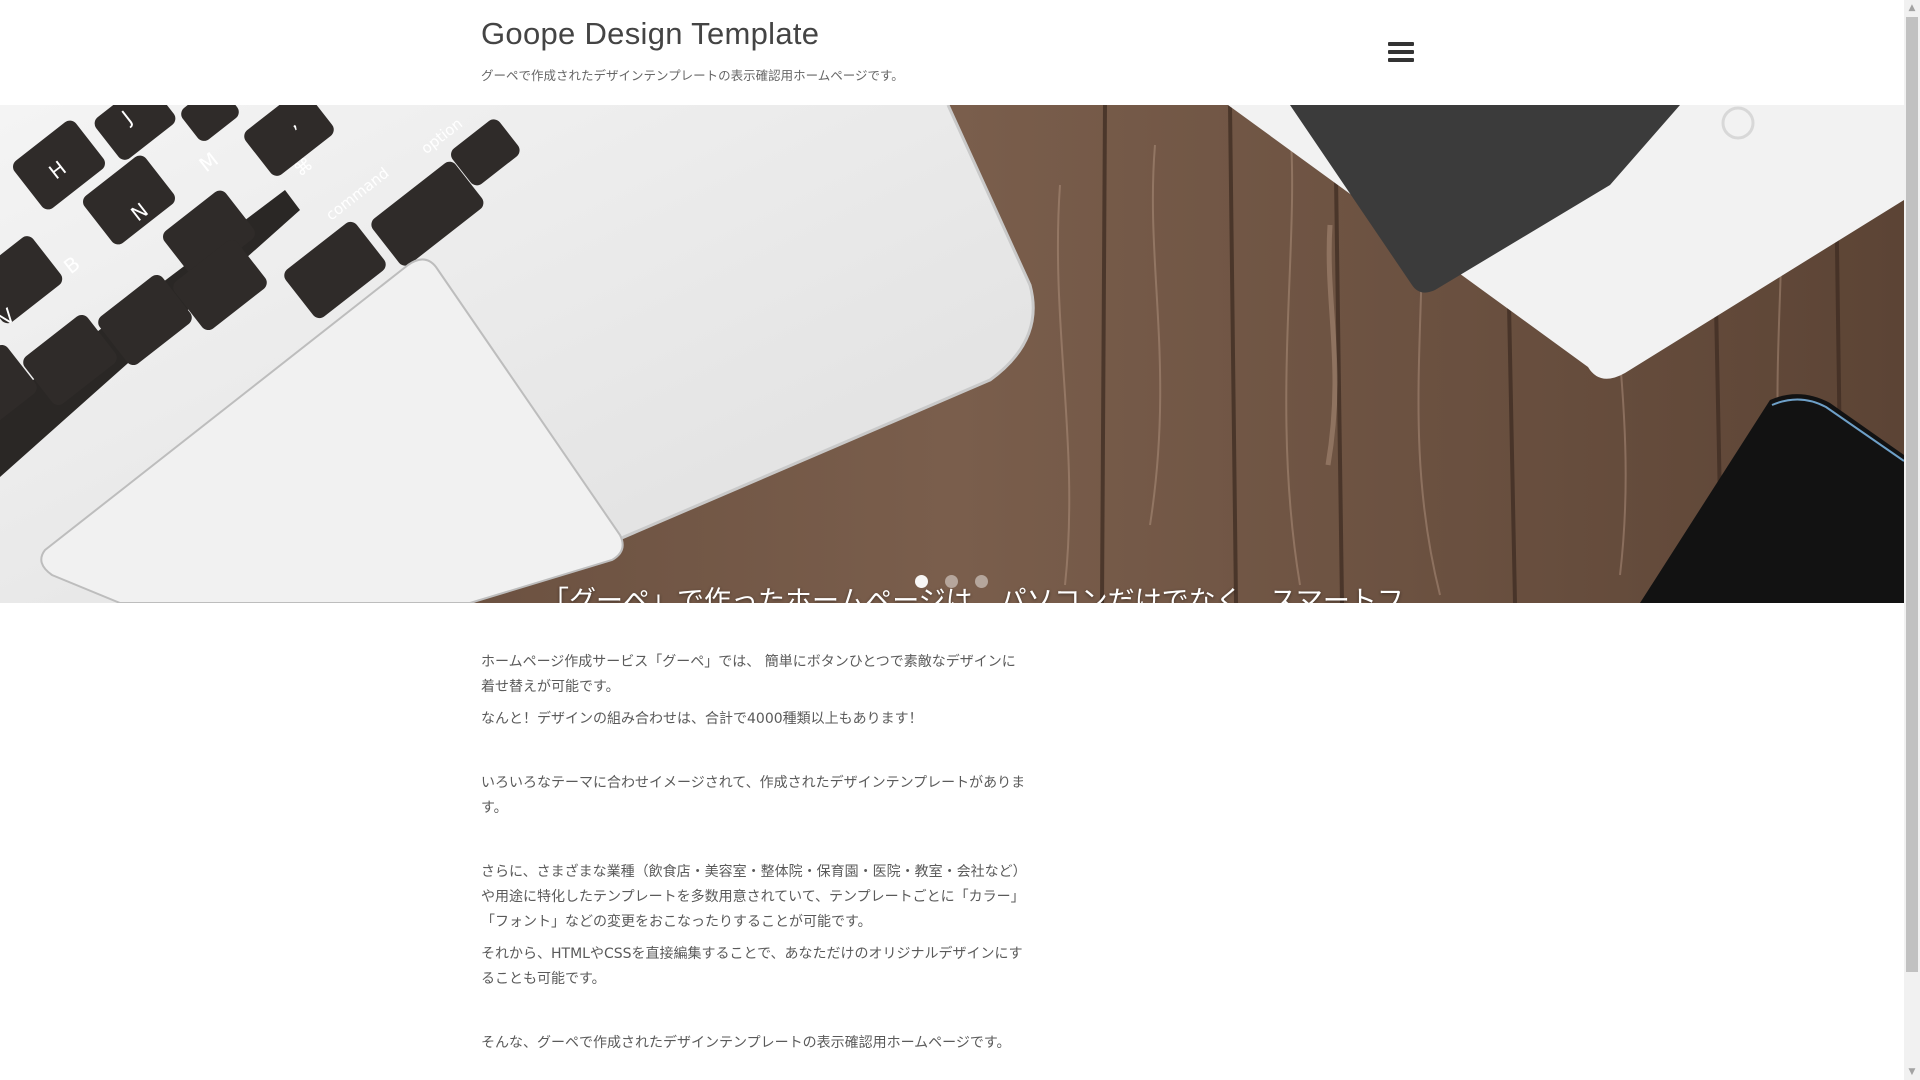 The width and height of the screenshot is (1920, 1080). I want to click on content-paragraph: そんな、グーペで作成されたデザインテンプレートの表示確認用ホームページです。, so click(746, 1043).